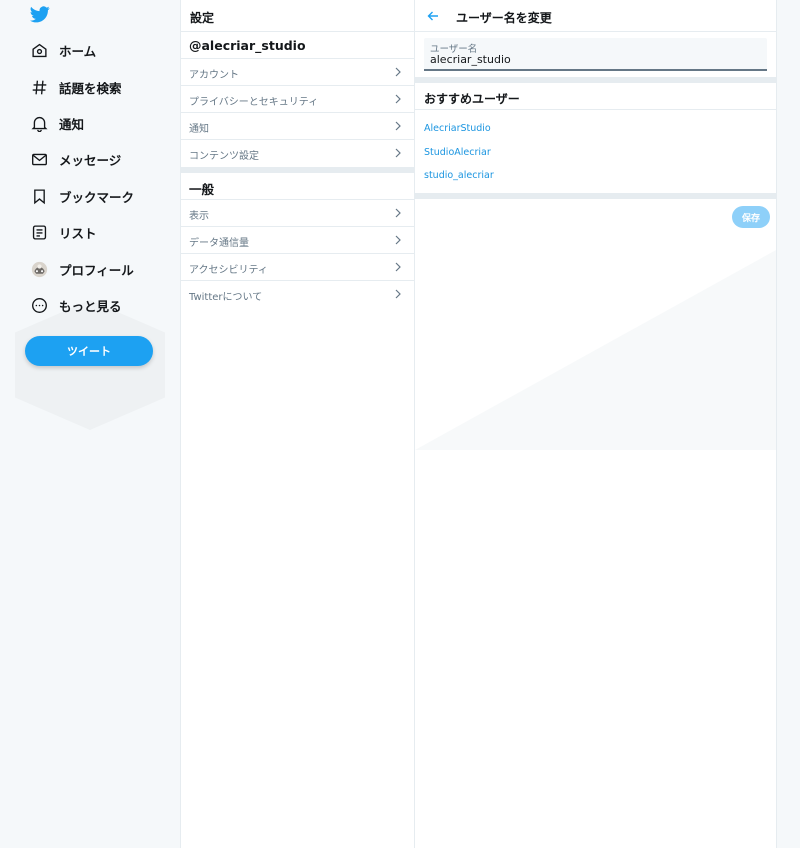 The width and height of the screenshot is (800, 848). What do you see at coordinates (97, 197) in the screenshot?
I see `nav-label: ブックマーク` at bounding box center [97, 197].